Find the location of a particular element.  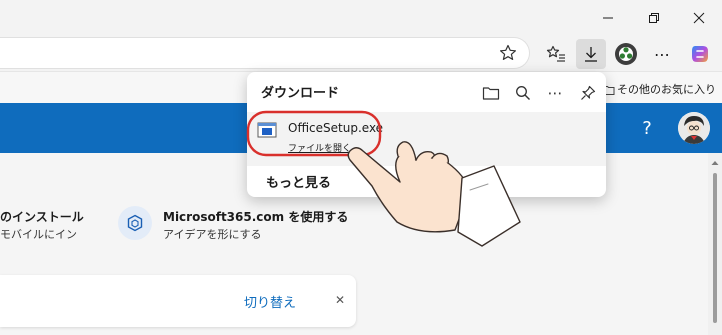

downloads-button is located at coordinates (591, 54).